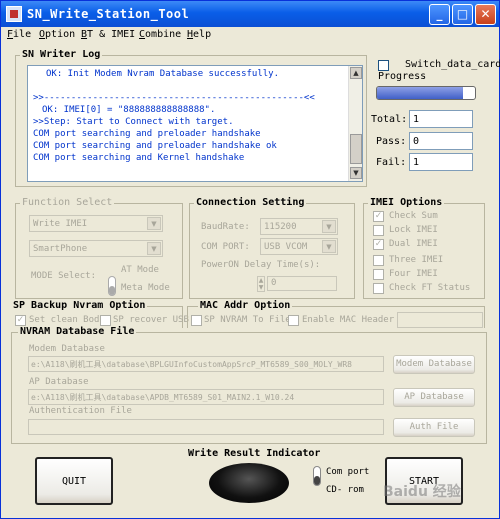 Image resolution: width=500 pixels, height=519 pixels. Describe the element at coordinates (441, 119) in the screenshot. I see `total-field: 1` at that location.